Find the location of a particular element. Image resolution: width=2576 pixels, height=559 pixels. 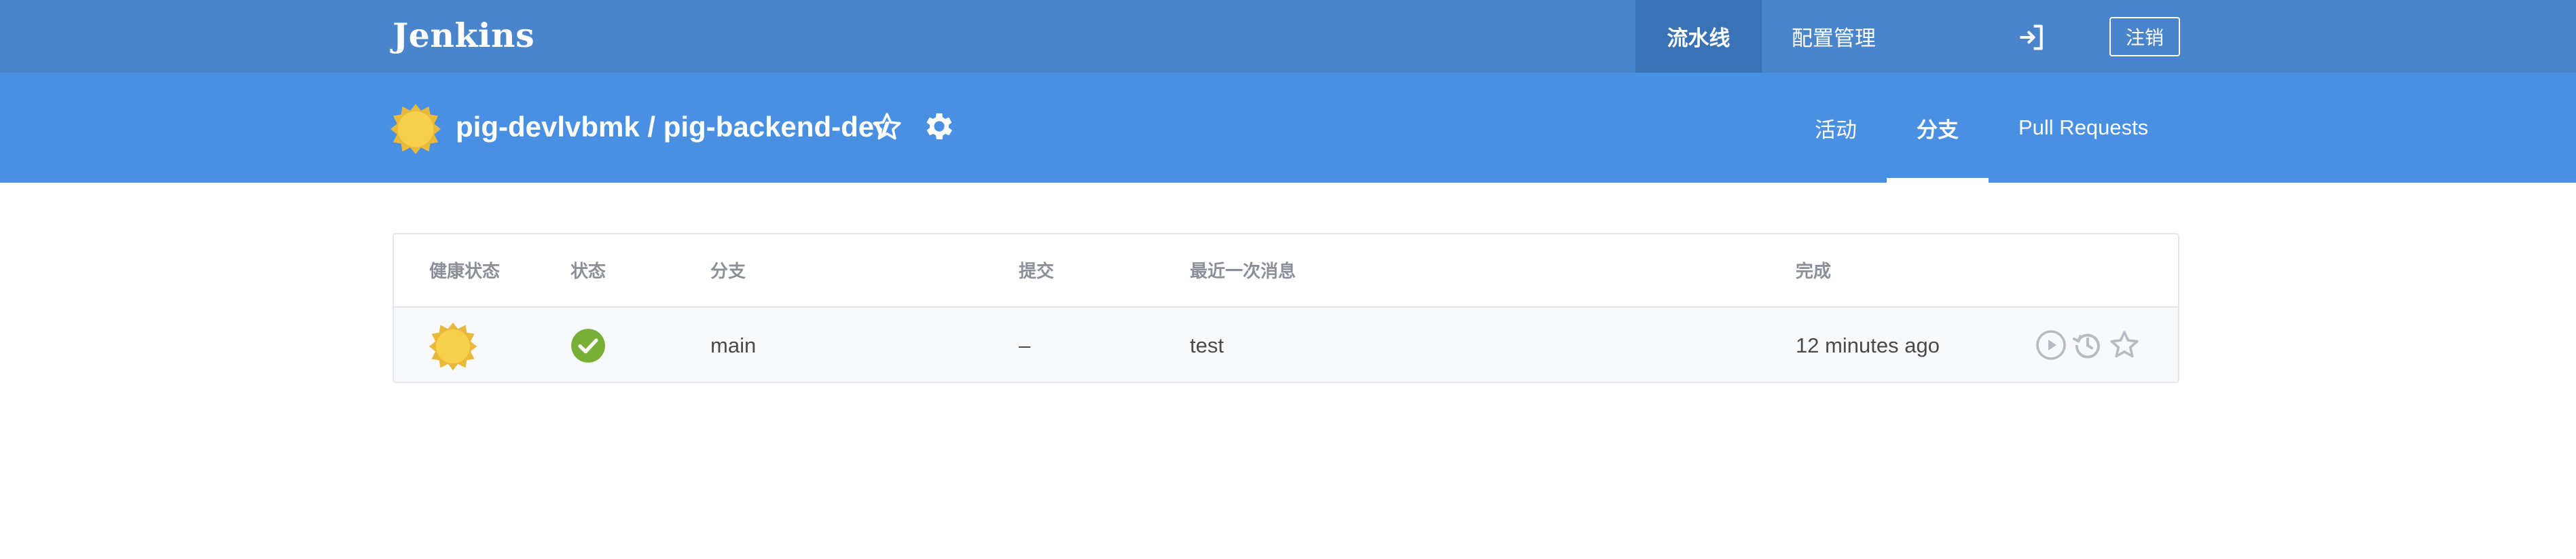

tab-pull-requests: Pull Requests is located at coordinates (2083, 128).